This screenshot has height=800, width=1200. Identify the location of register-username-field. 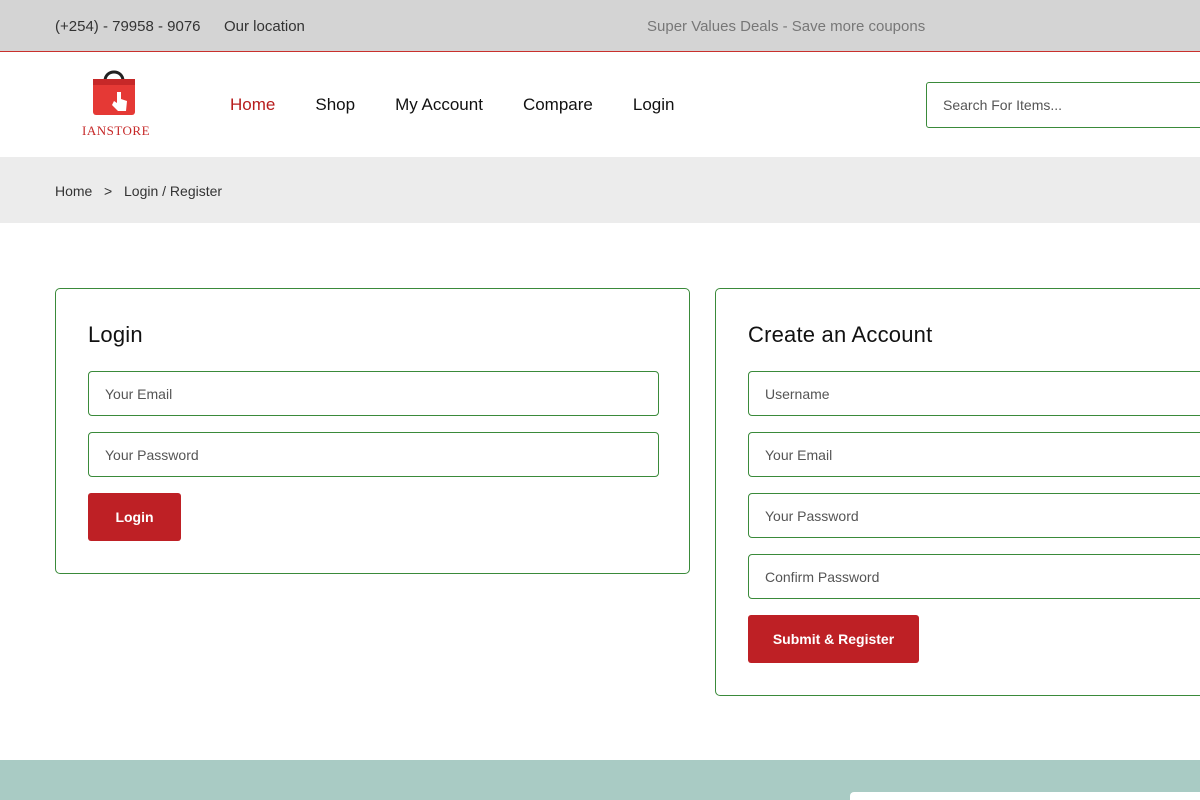
(974, 393).